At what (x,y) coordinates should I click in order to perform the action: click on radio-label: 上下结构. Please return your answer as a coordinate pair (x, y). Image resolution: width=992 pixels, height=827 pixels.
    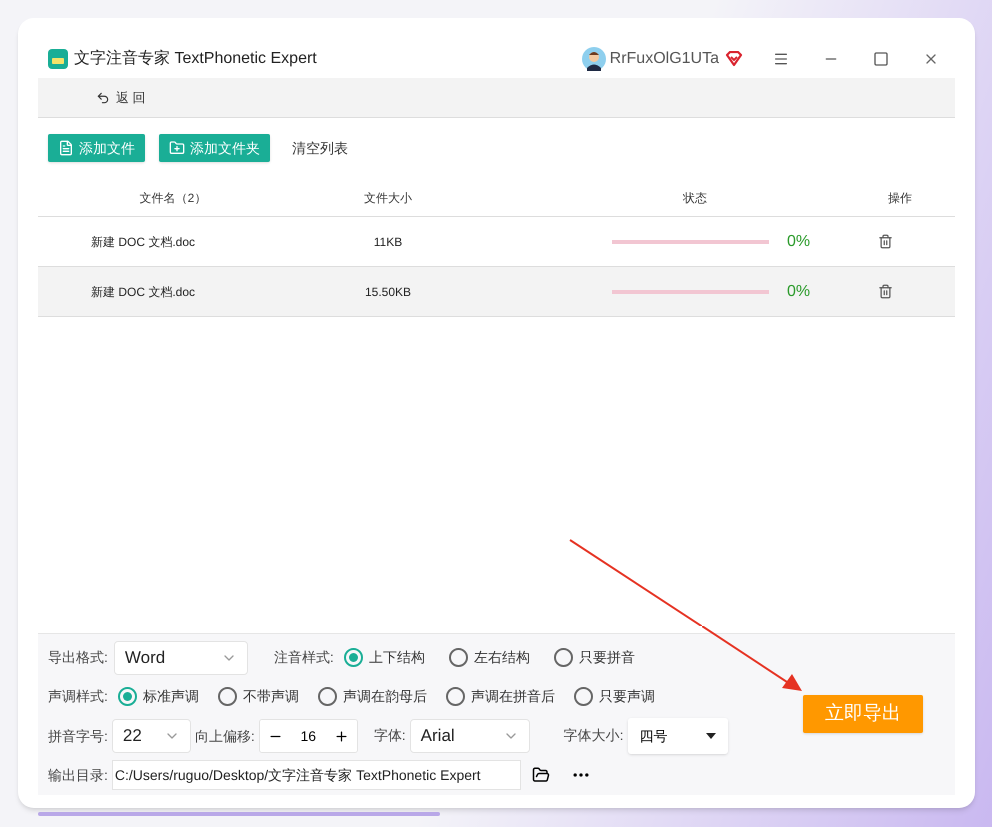
    Looking at the image, I should click on (396, 658).